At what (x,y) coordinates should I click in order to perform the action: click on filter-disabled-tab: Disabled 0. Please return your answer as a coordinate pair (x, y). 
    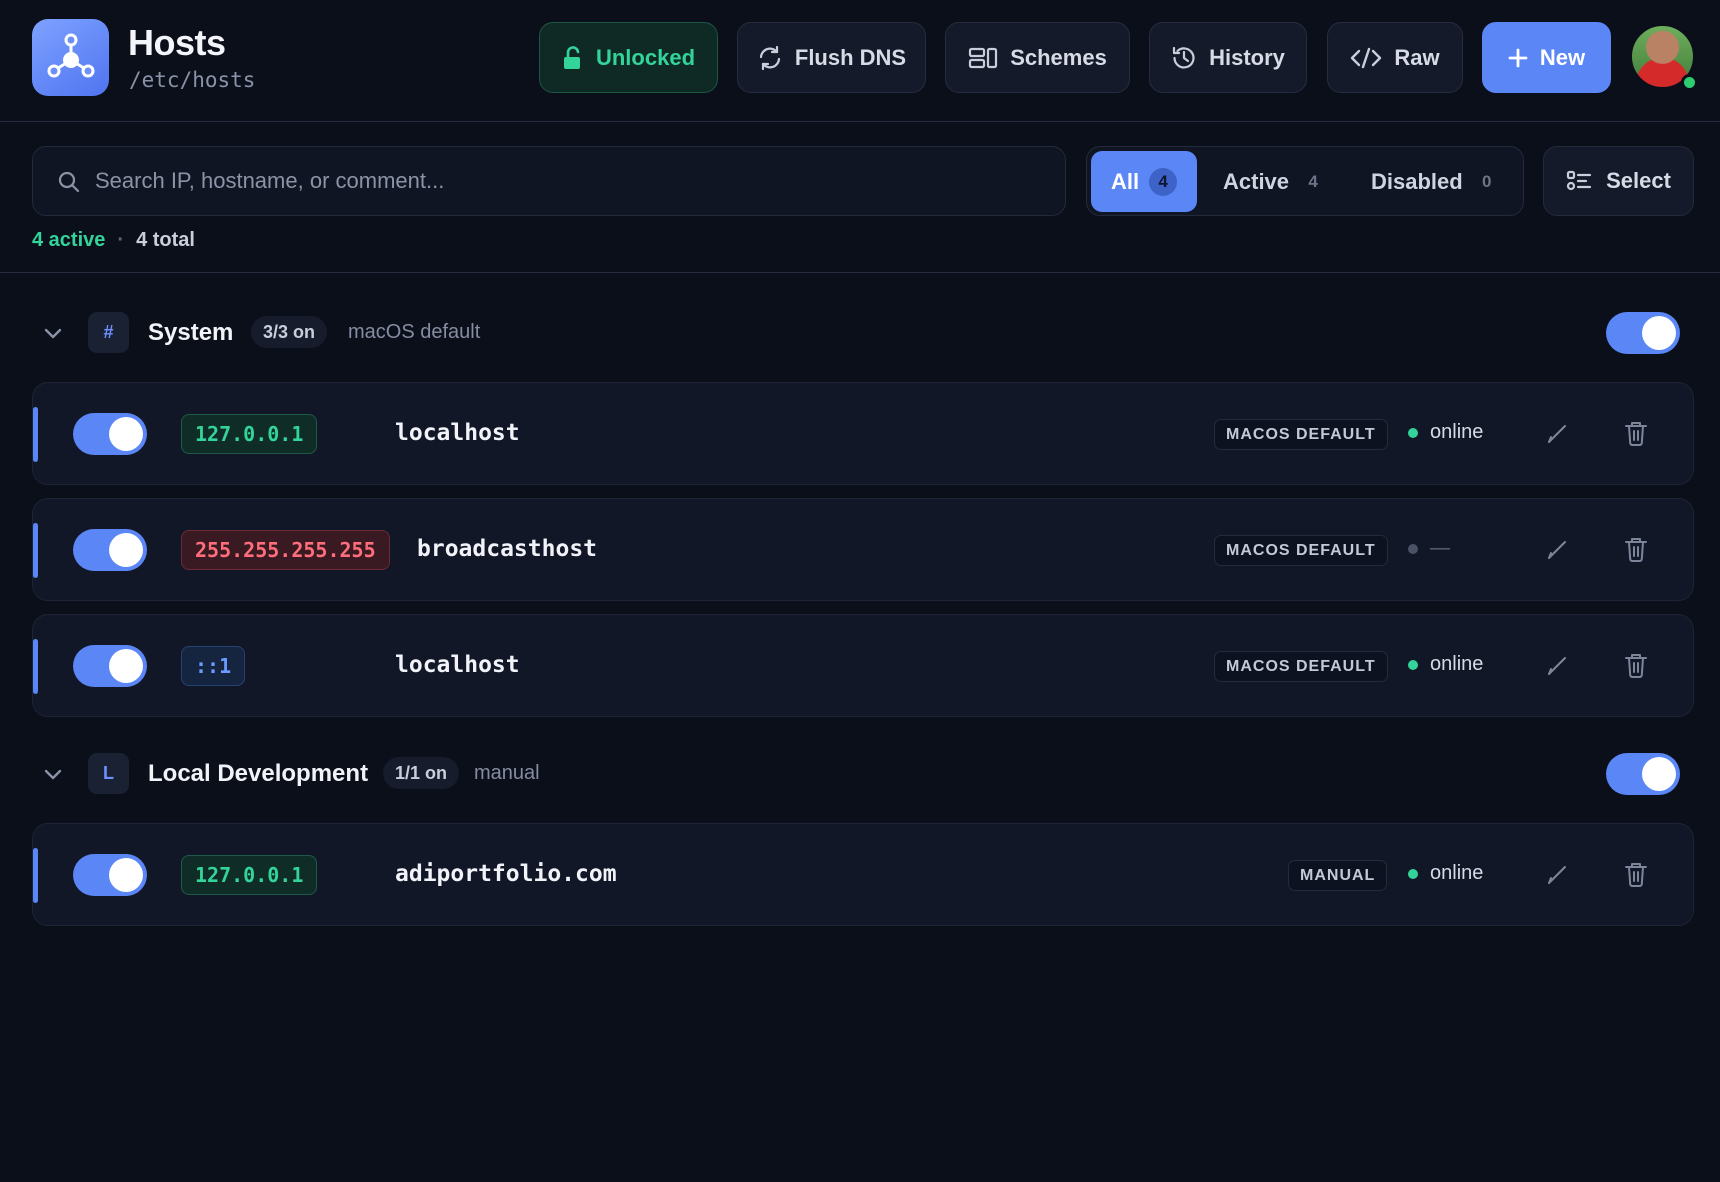
    Looking at the image, I should click on (1436, 181).